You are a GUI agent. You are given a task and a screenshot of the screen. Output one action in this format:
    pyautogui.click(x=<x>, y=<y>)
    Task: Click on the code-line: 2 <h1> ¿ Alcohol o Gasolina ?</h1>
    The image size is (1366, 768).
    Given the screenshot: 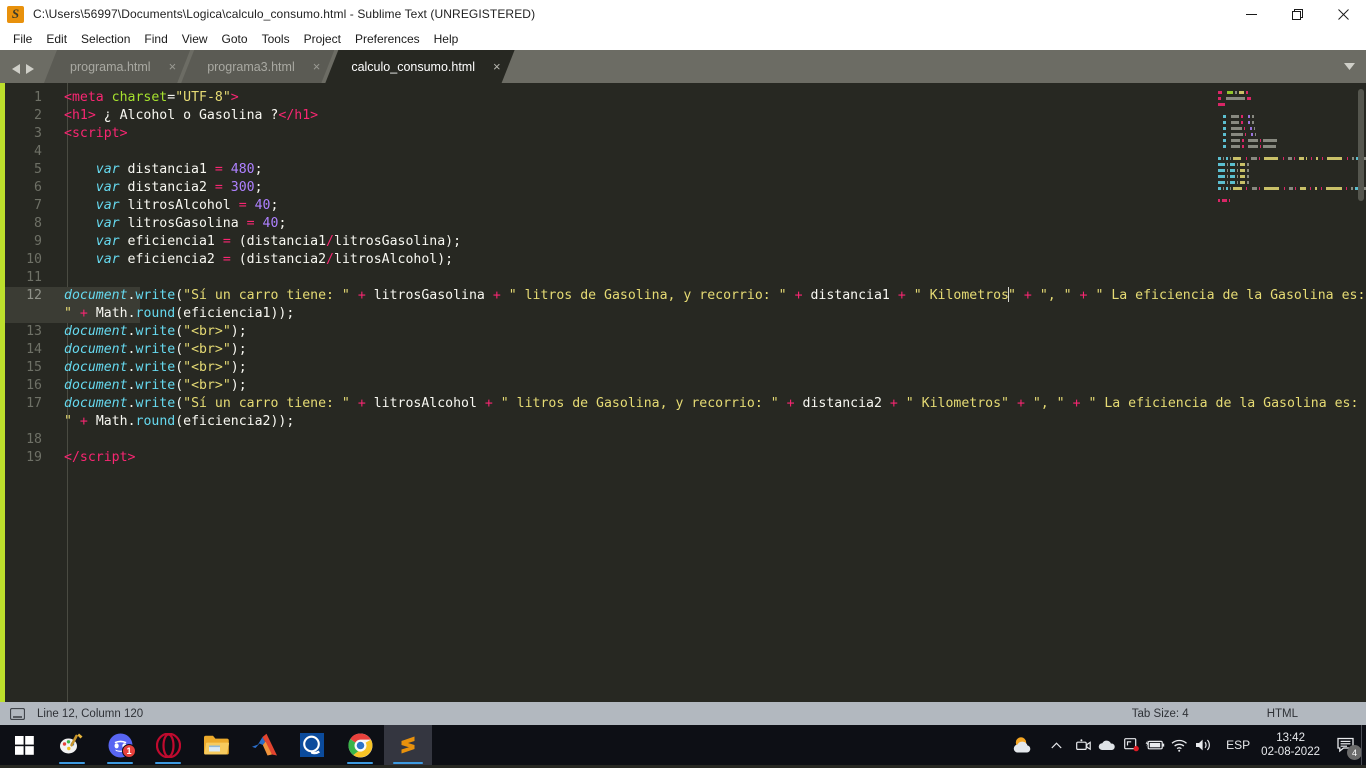 What is the action you would take?
    pyautogui.click(x=685, y=116)
    